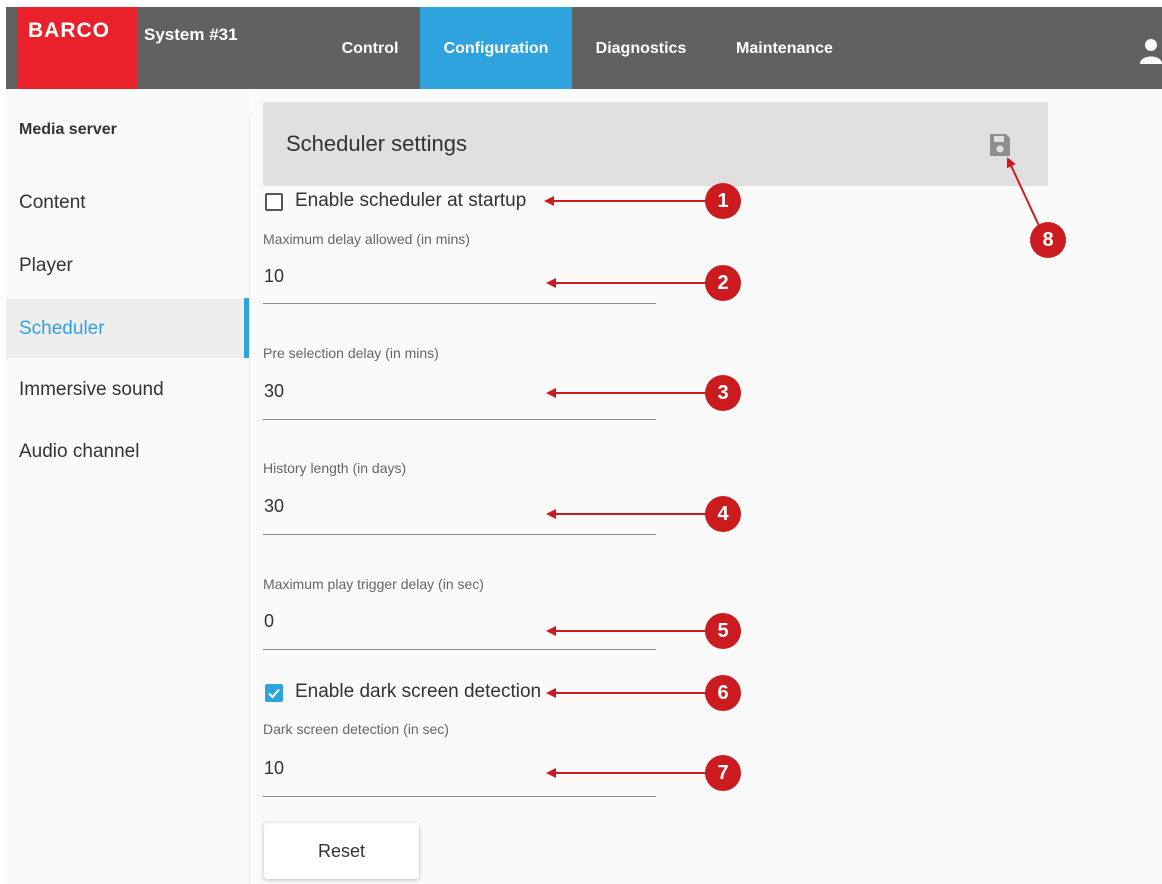 The image size is (1162, 884). Describe the element at coordinates (723, 393) in the screenshot. I see `callout-3: 3` at that location.